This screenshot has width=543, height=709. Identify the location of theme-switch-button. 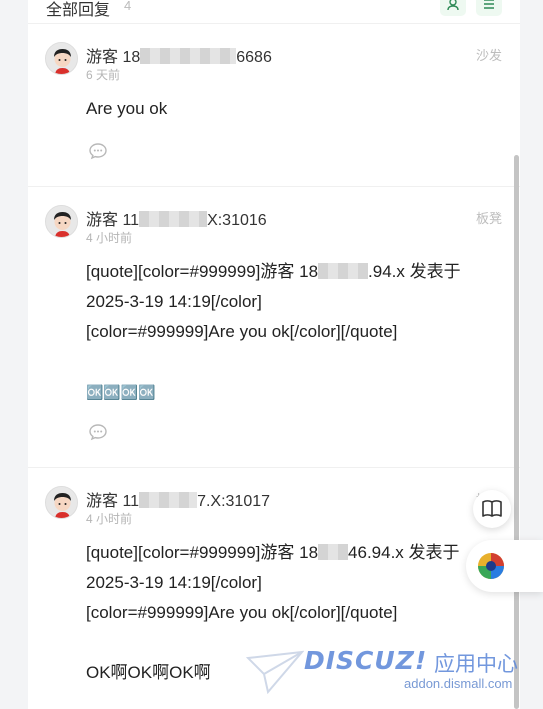
(504, 566).